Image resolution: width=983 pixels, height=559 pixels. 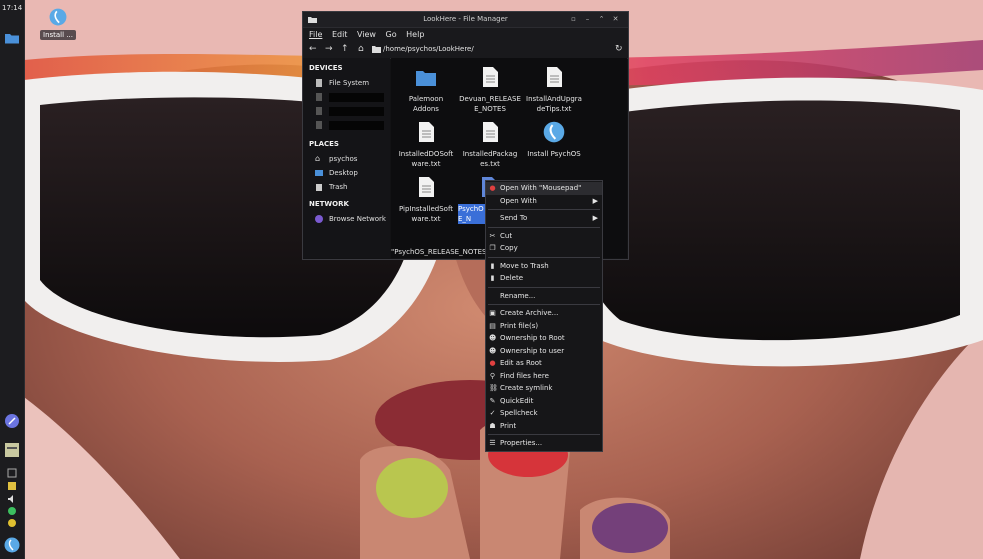 What do you see at coordinates (490, 104) in the screenshot?
I see `file-label: Devuan_RELEASE E_NOTES` at bounding box center [490, 104].